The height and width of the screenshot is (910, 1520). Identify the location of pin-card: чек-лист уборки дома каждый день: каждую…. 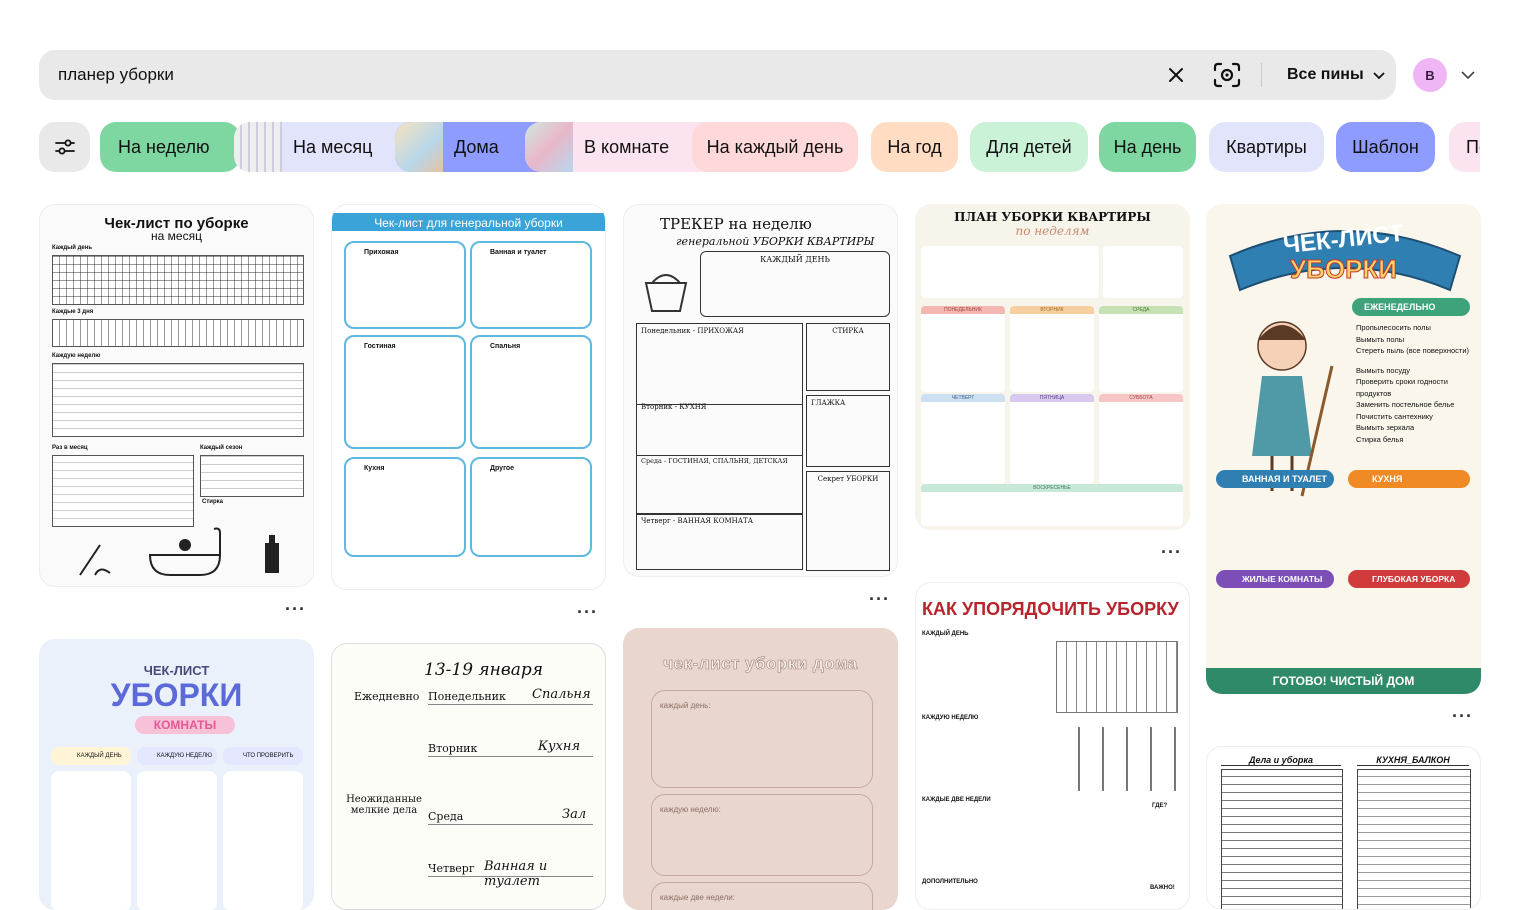
(760, 769).